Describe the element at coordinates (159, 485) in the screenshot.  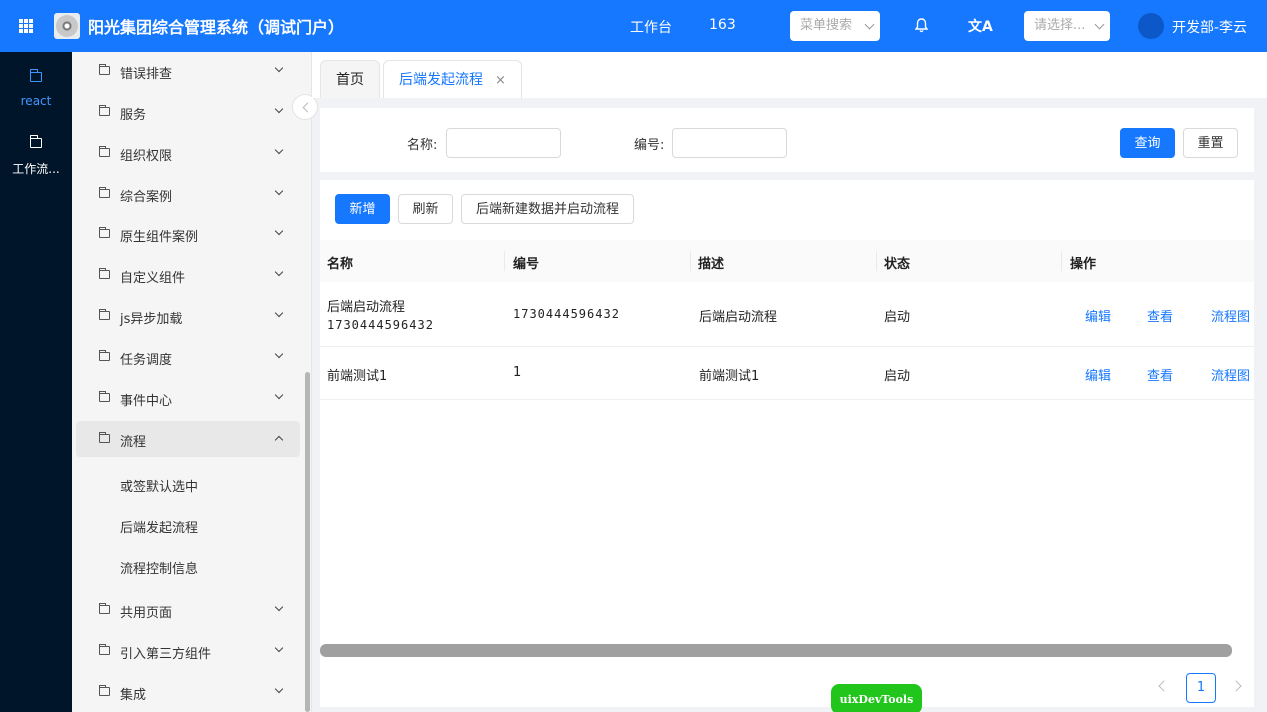
I see `sub-item-or-sign: 或签默认选中` at that location.